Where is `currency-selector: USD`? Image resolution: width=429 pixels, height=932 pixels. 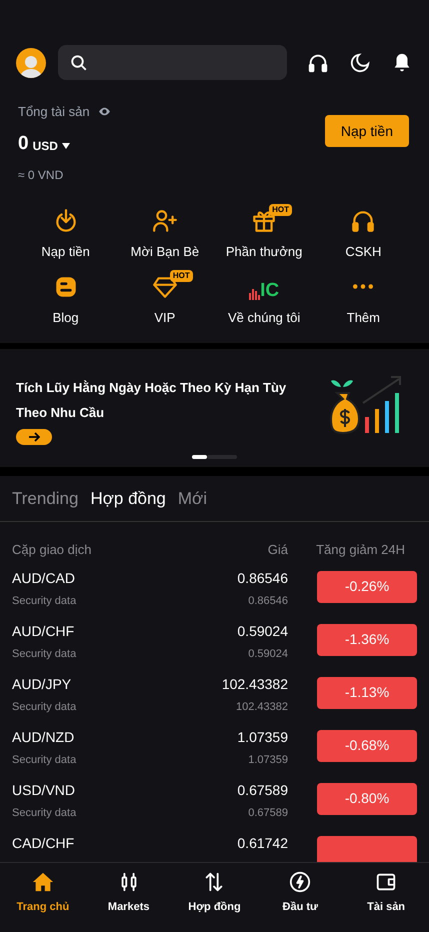
currency-selector: USD is located at coordinates (51, 145).